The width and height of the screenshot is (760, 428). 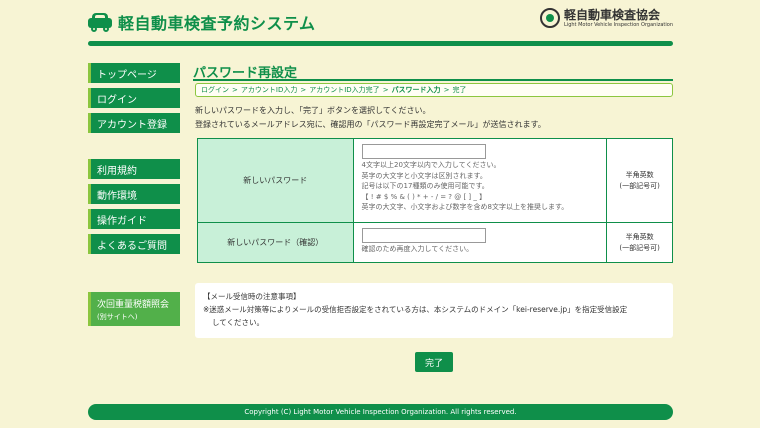 What do you see at coordinates (134, 169) in the screenshot?
I see `sidebar-item-terms: 利用規約` at bounding box center [134, 169].